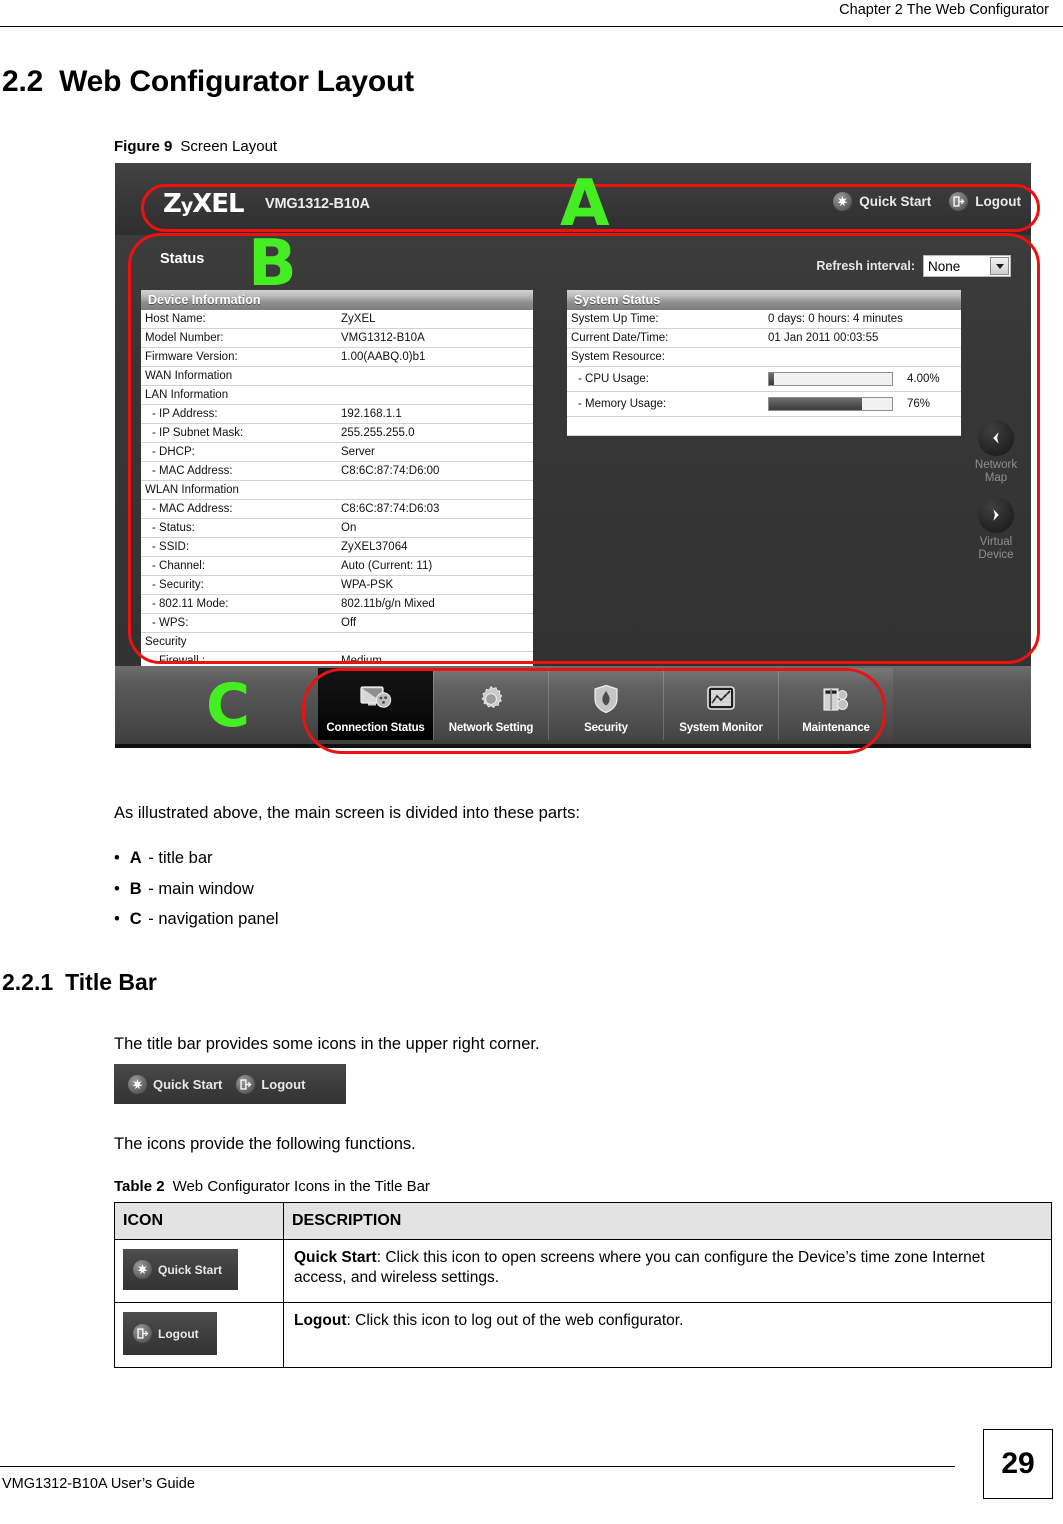 The width and height of the screenshot is (1063, 1524). I want to click on bullet-text: - main window, so click(201, 888).